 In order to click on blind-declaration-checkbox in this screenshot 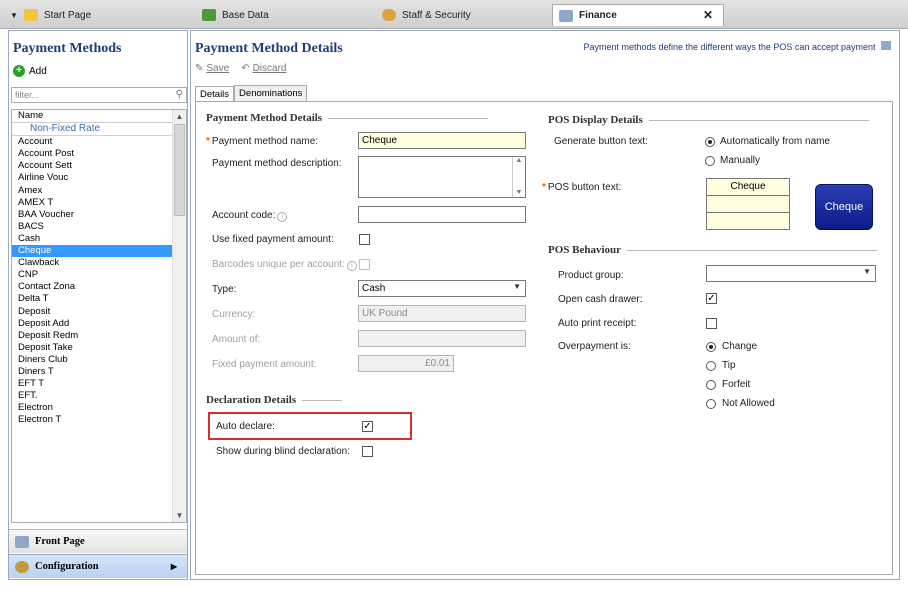, I will do `click(367, 451)`.